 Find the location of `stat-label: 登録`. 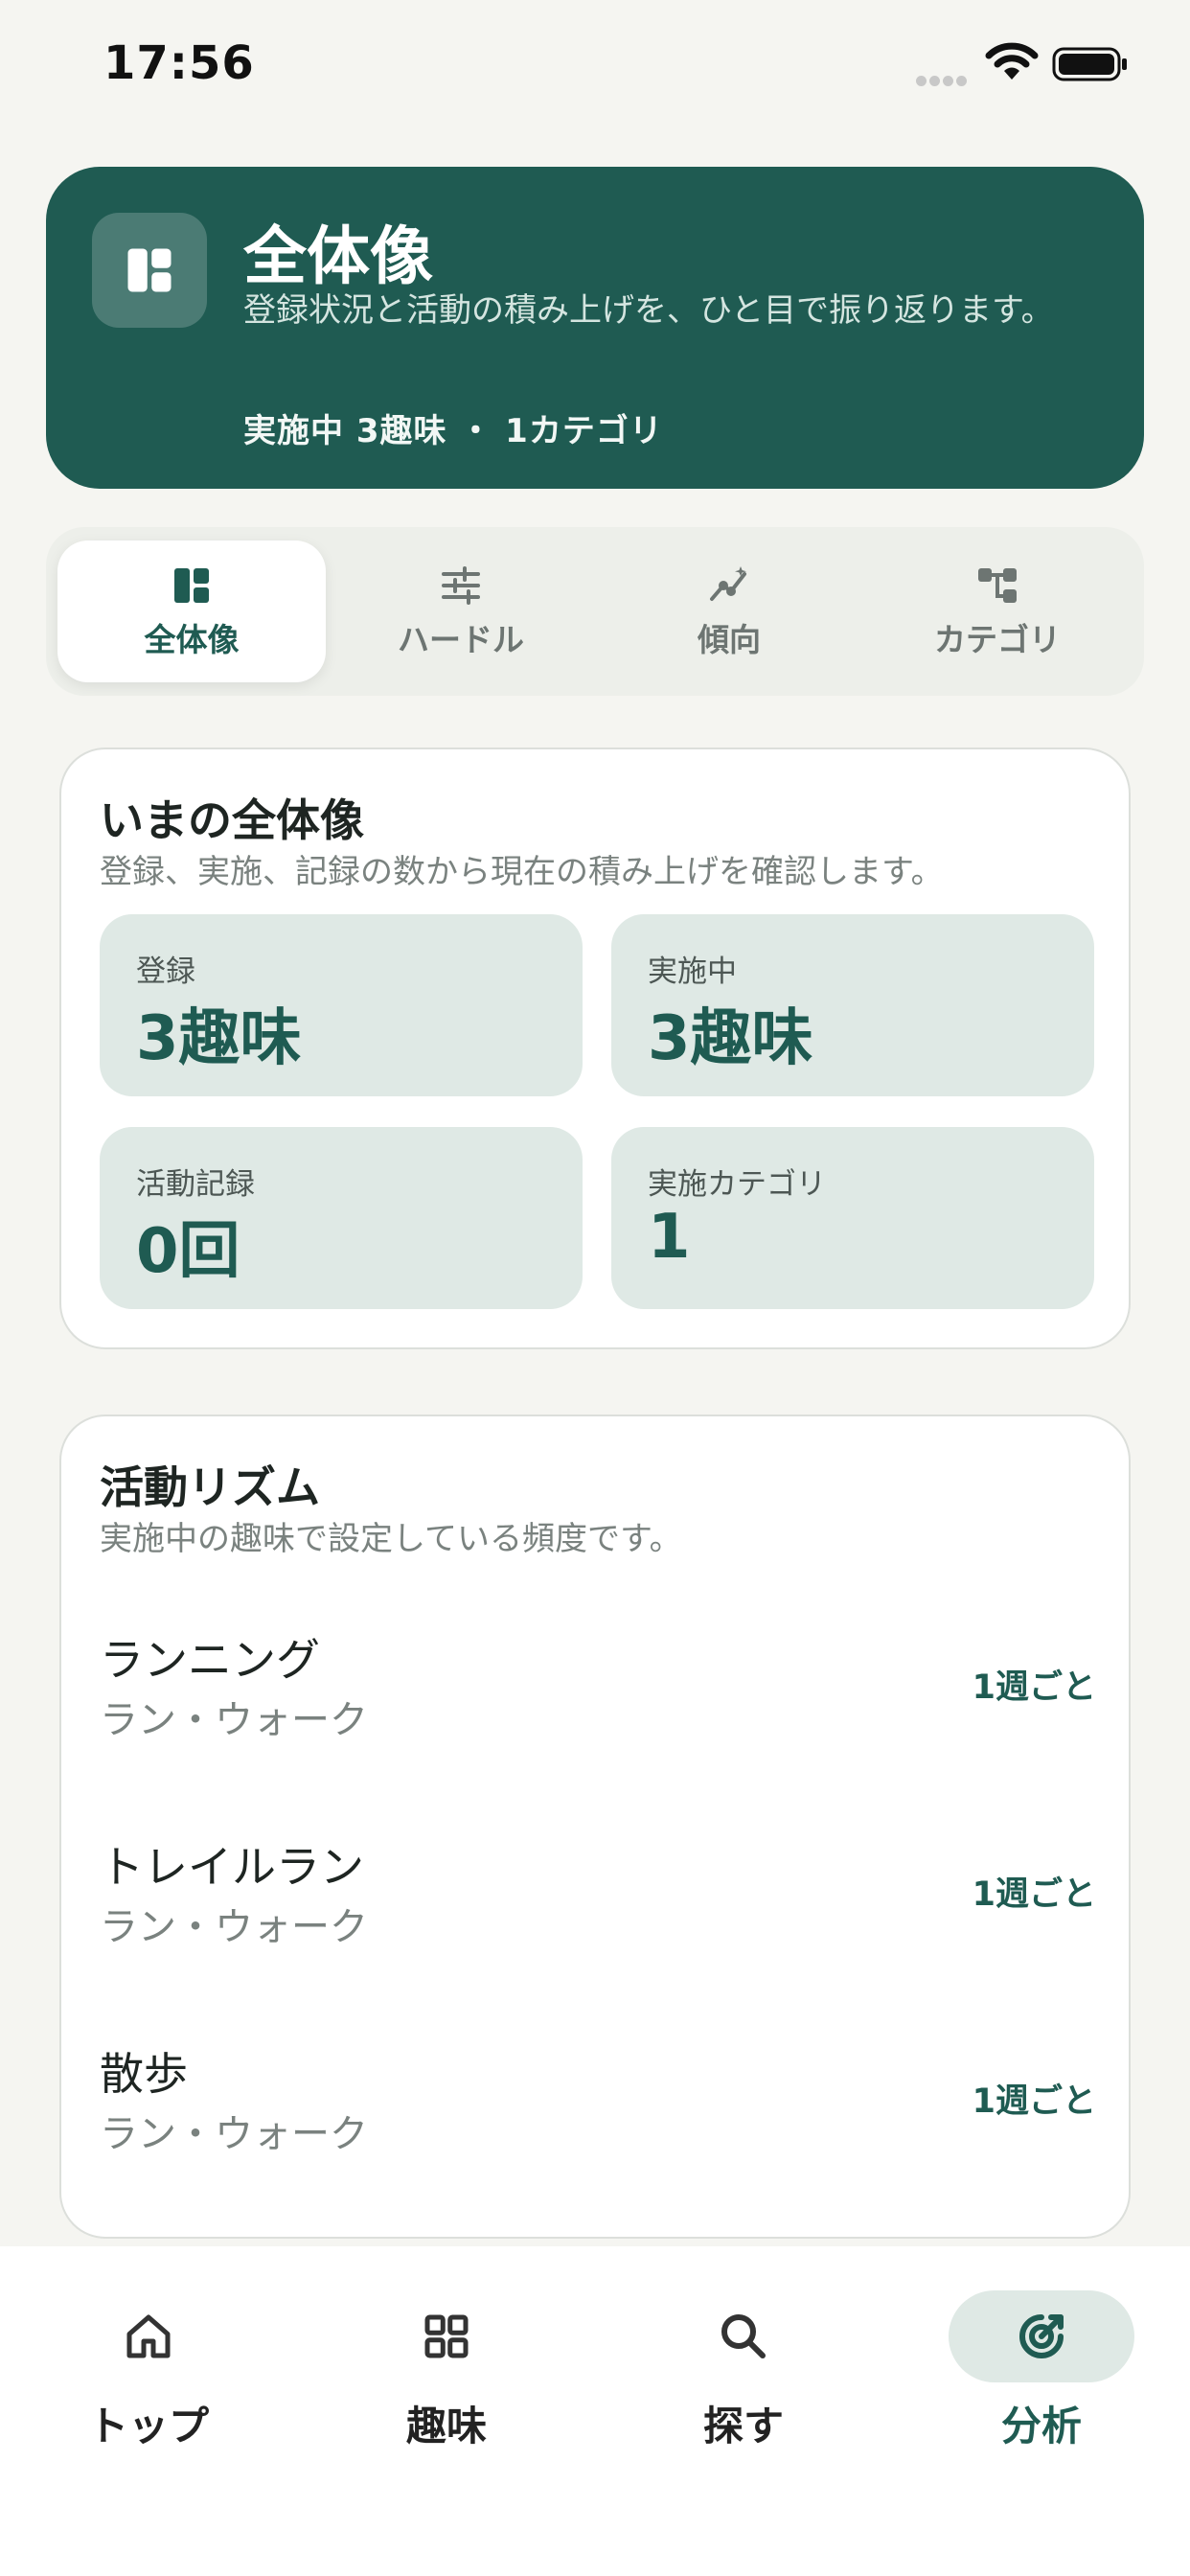

stat-label: 登録 is located at coordinates (166, 971).